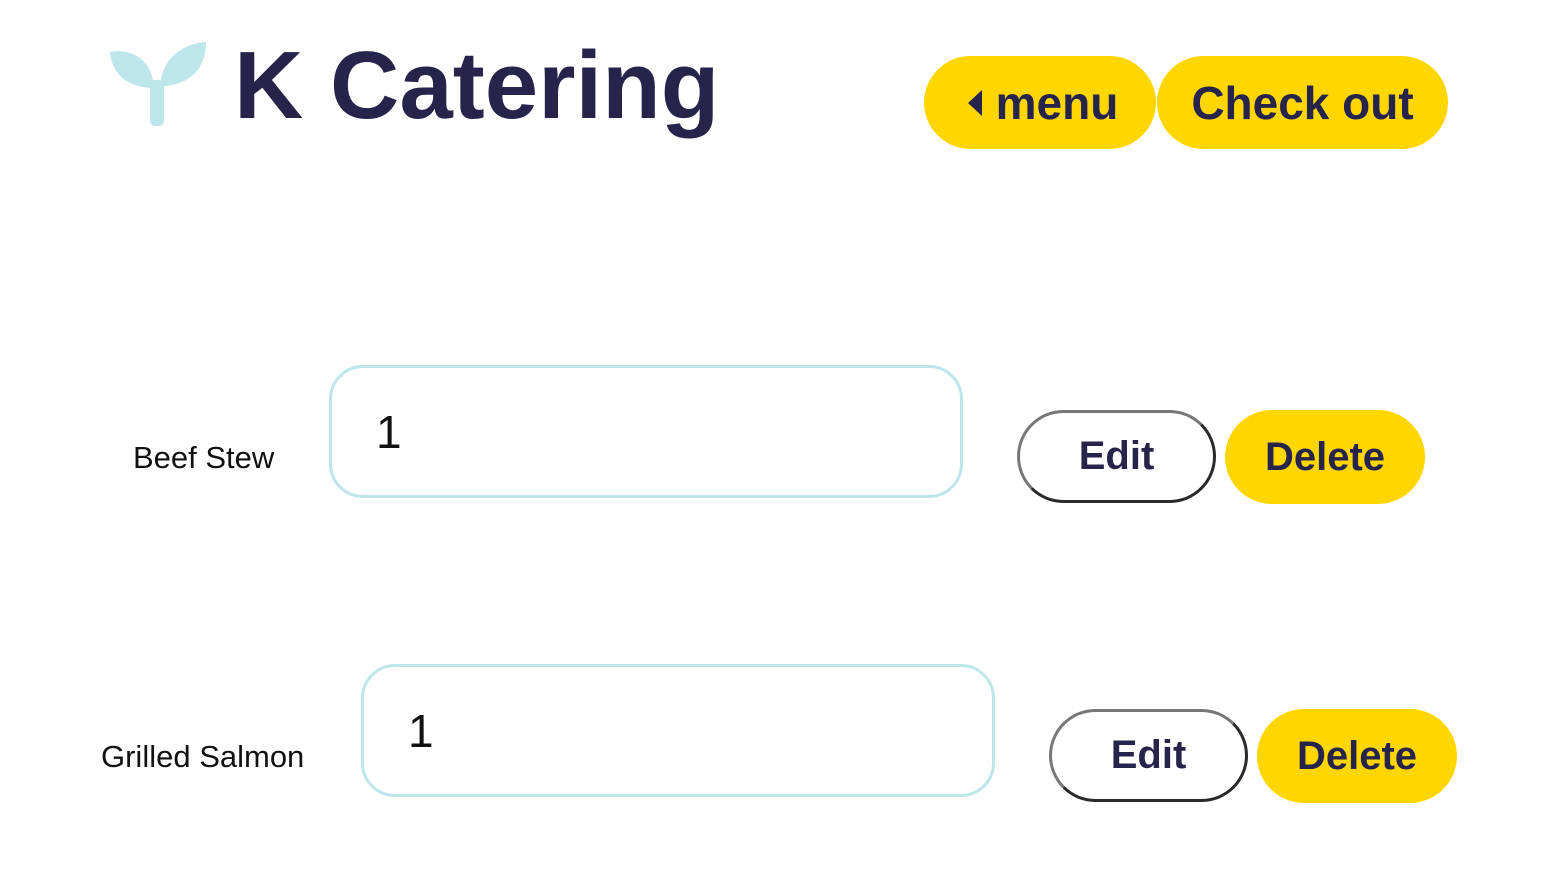  I want to click on checkout-button-label: Check out, so click(1302, 102).